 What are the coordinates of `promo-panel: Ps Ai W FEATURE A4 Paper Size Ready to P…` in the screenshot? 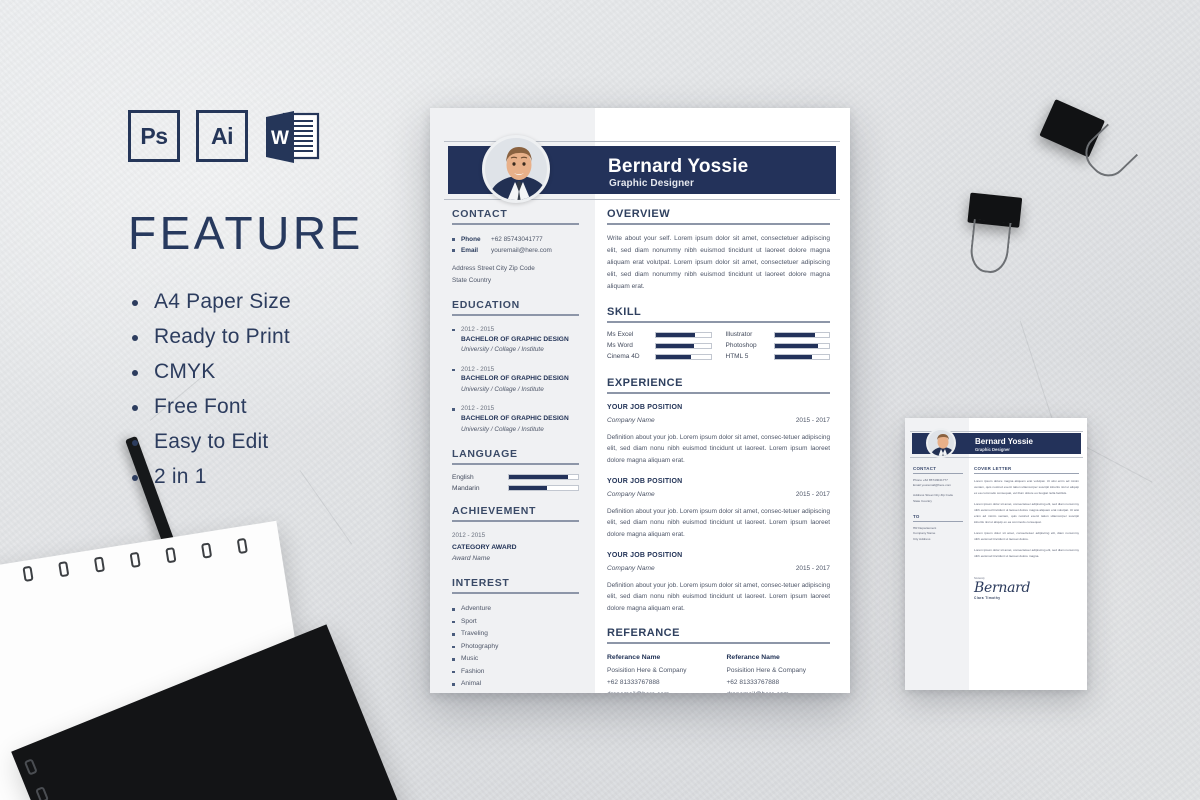 It's located at (273, 305).